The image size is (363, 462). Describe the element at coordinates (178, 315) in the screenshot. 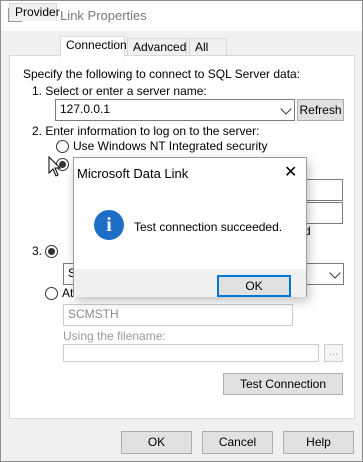

I see `attach-db-field: SCMSTH` at that location.